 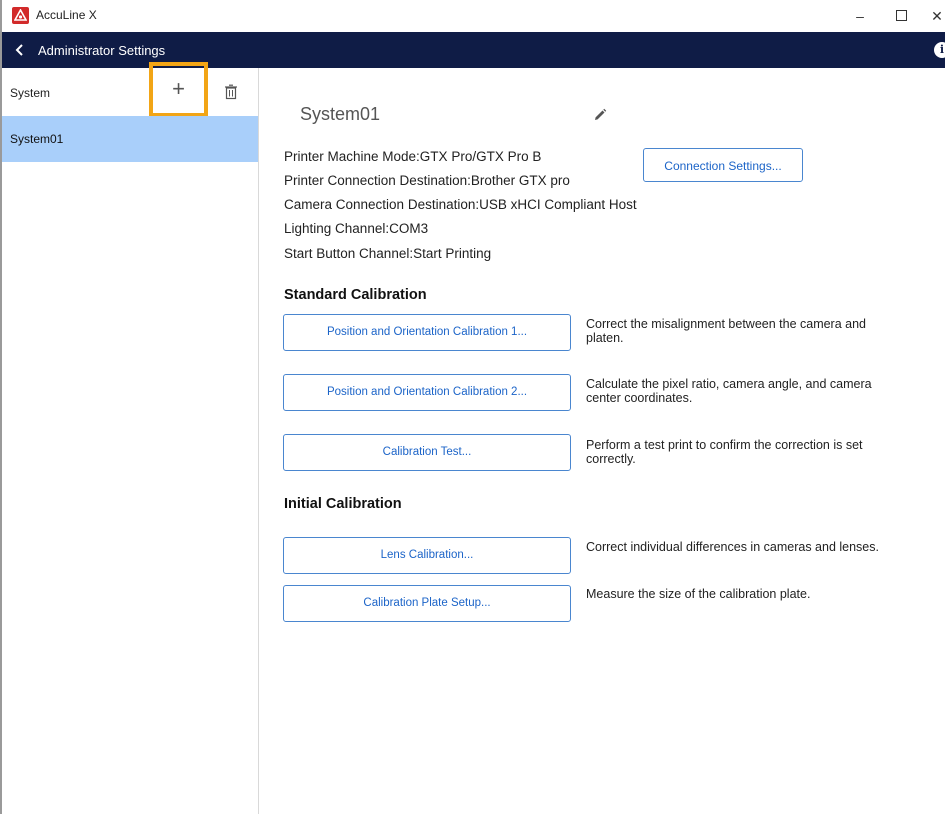 I want to click on edit-name-button, so click(x=600, y=115).